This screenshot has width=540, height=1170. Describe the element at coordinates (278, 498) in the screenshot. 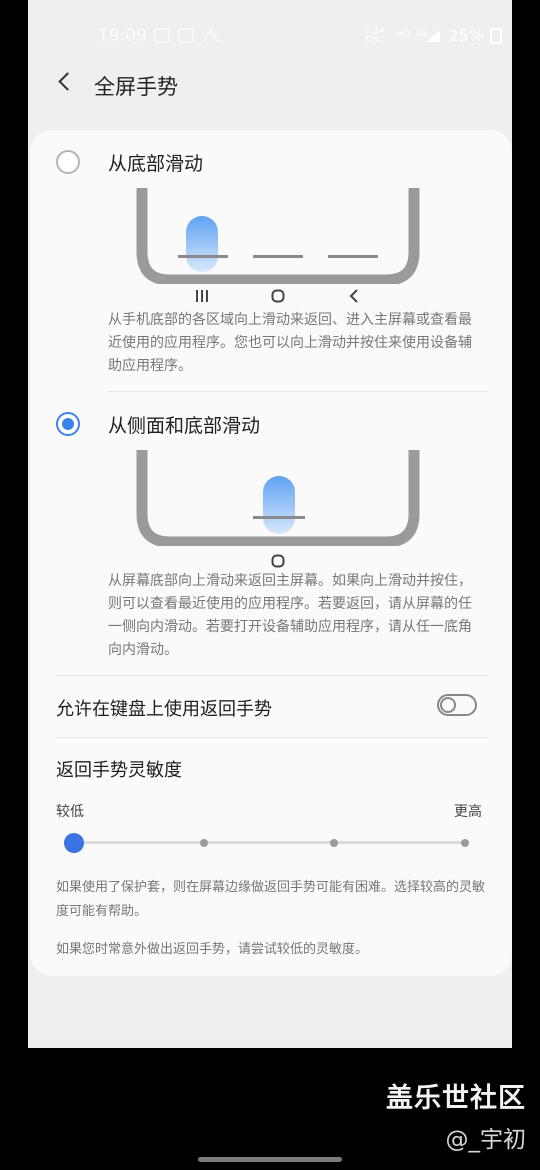

I see `side-bottom-swipe-illustration` at that location.